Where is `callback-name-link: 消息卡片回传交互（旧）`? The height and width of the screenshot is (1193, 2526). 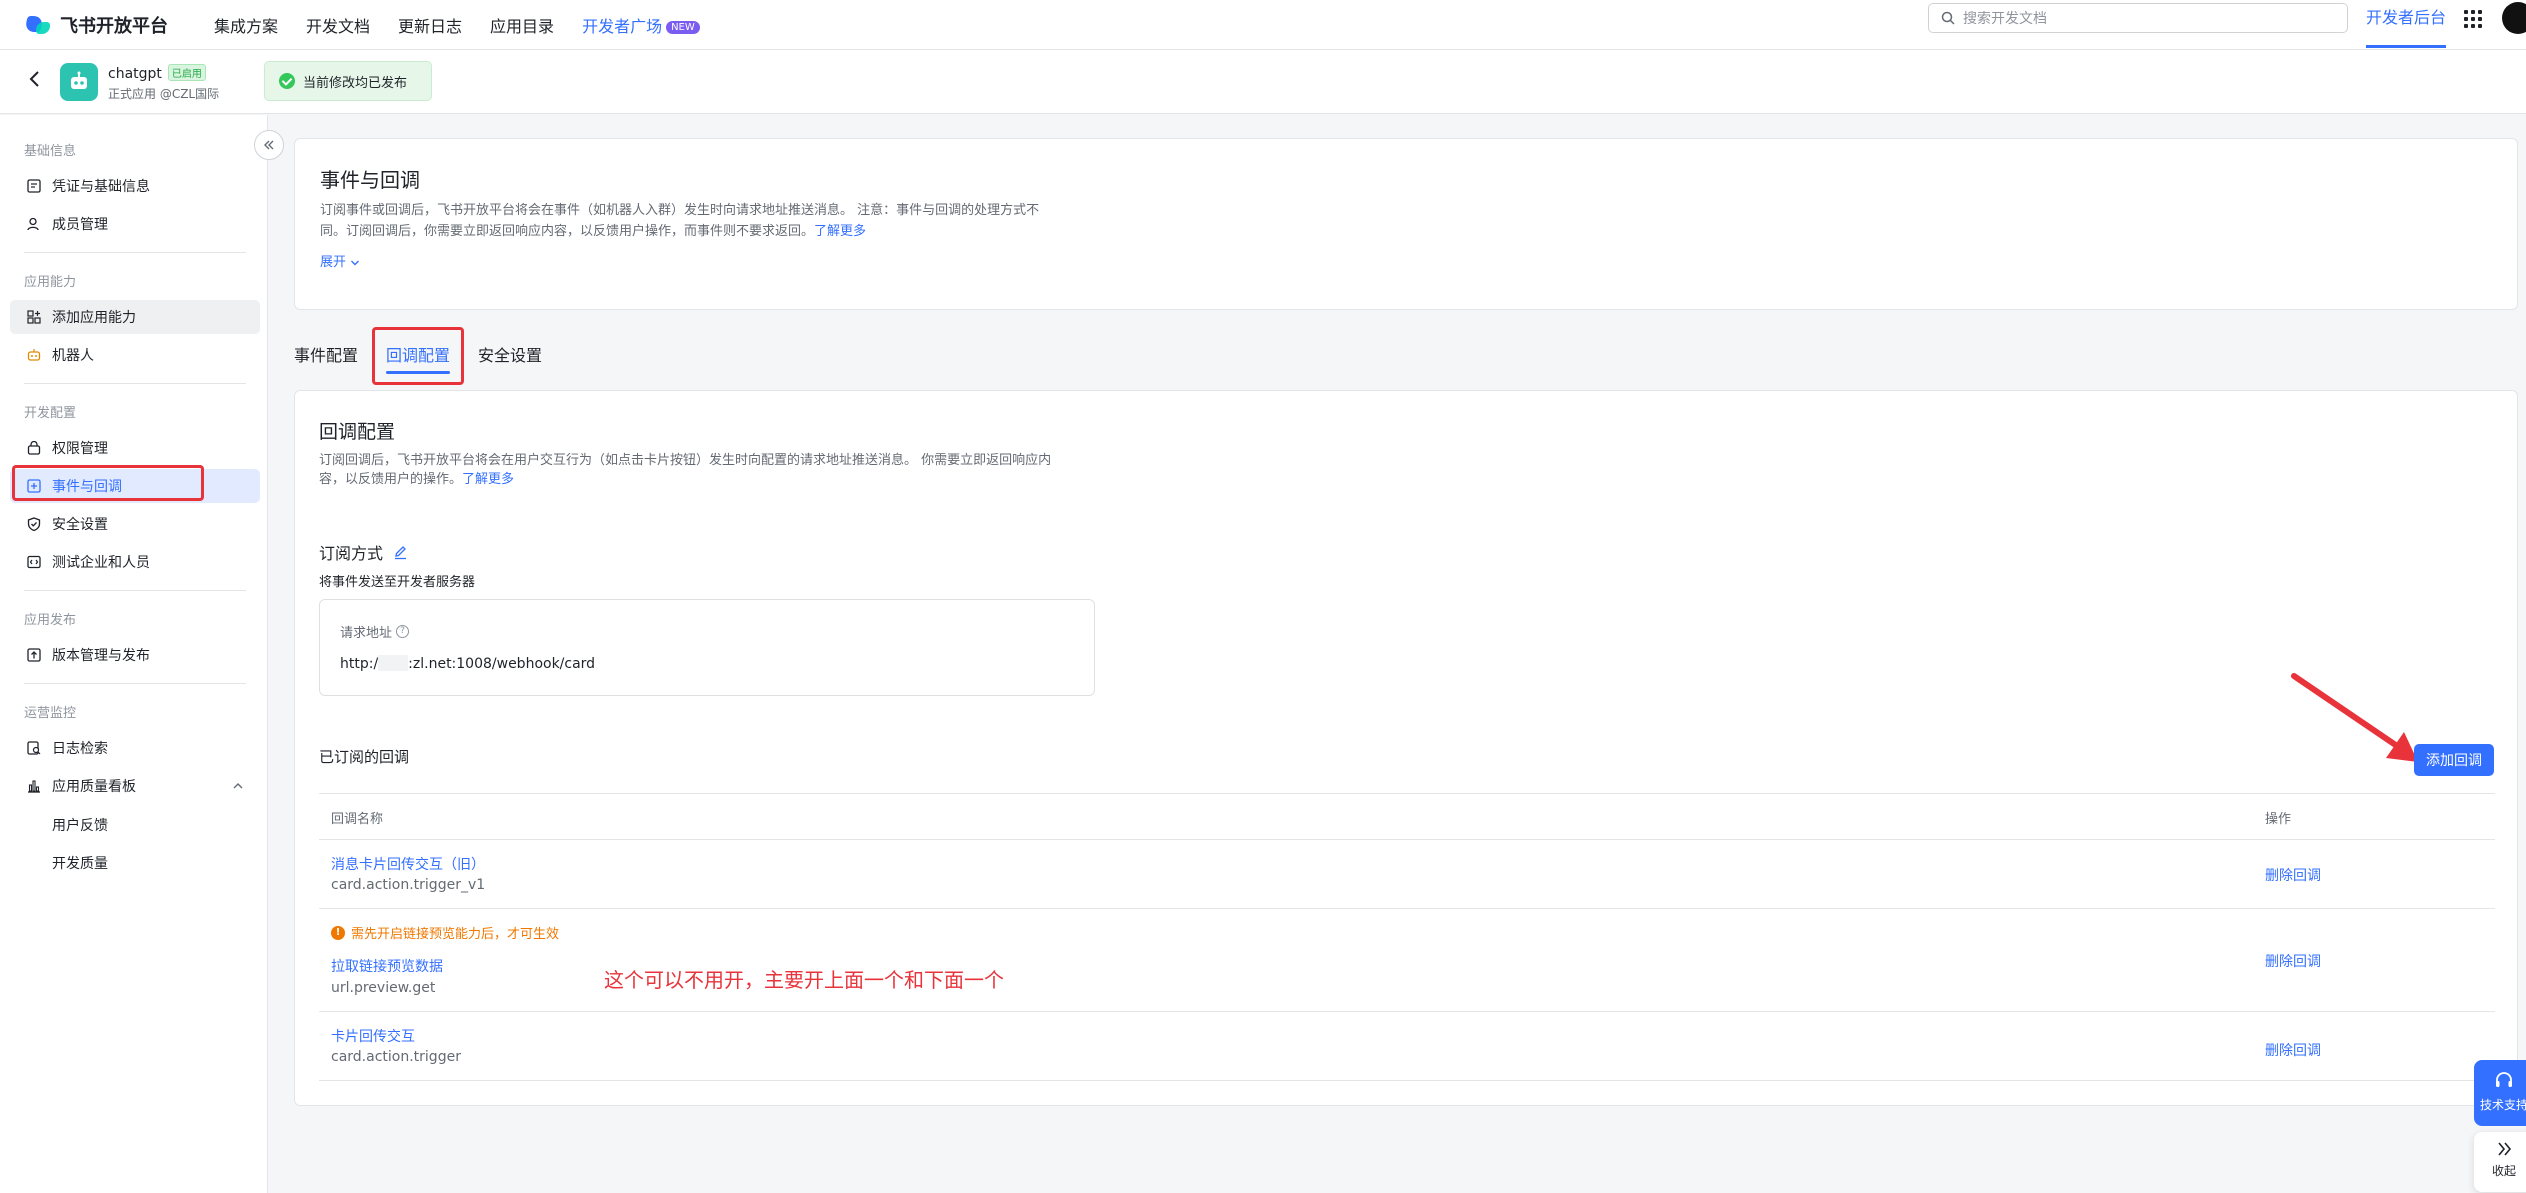 callback-name-link: 消息卡片回传交互（旧） is located at coordinates (408, 864).